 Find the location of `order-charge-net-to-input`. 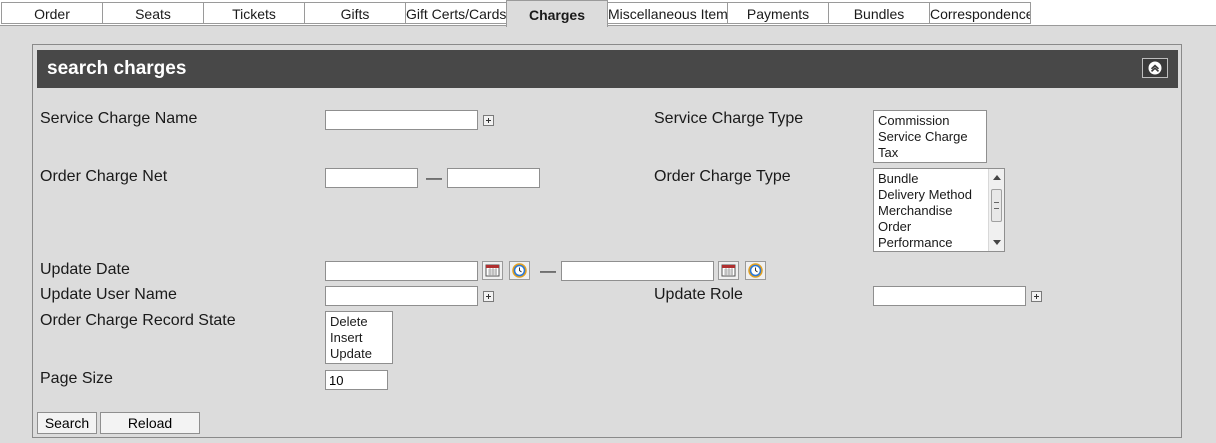

order-charge-net-to-input is located at coordinates (493, 178).